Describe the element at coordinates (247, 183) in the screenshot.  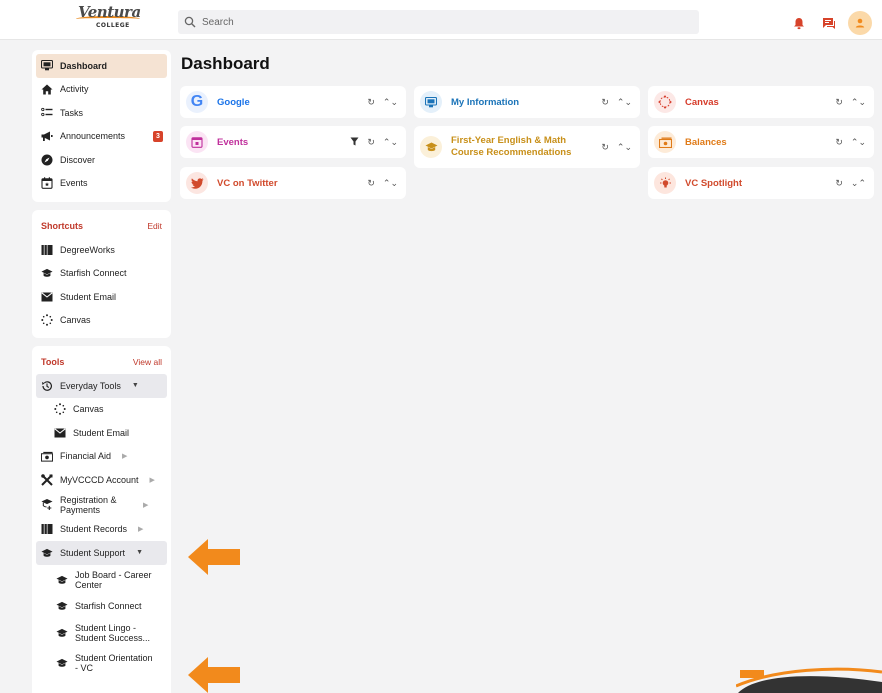
I see `card-title: VC on Twitter` at that location.